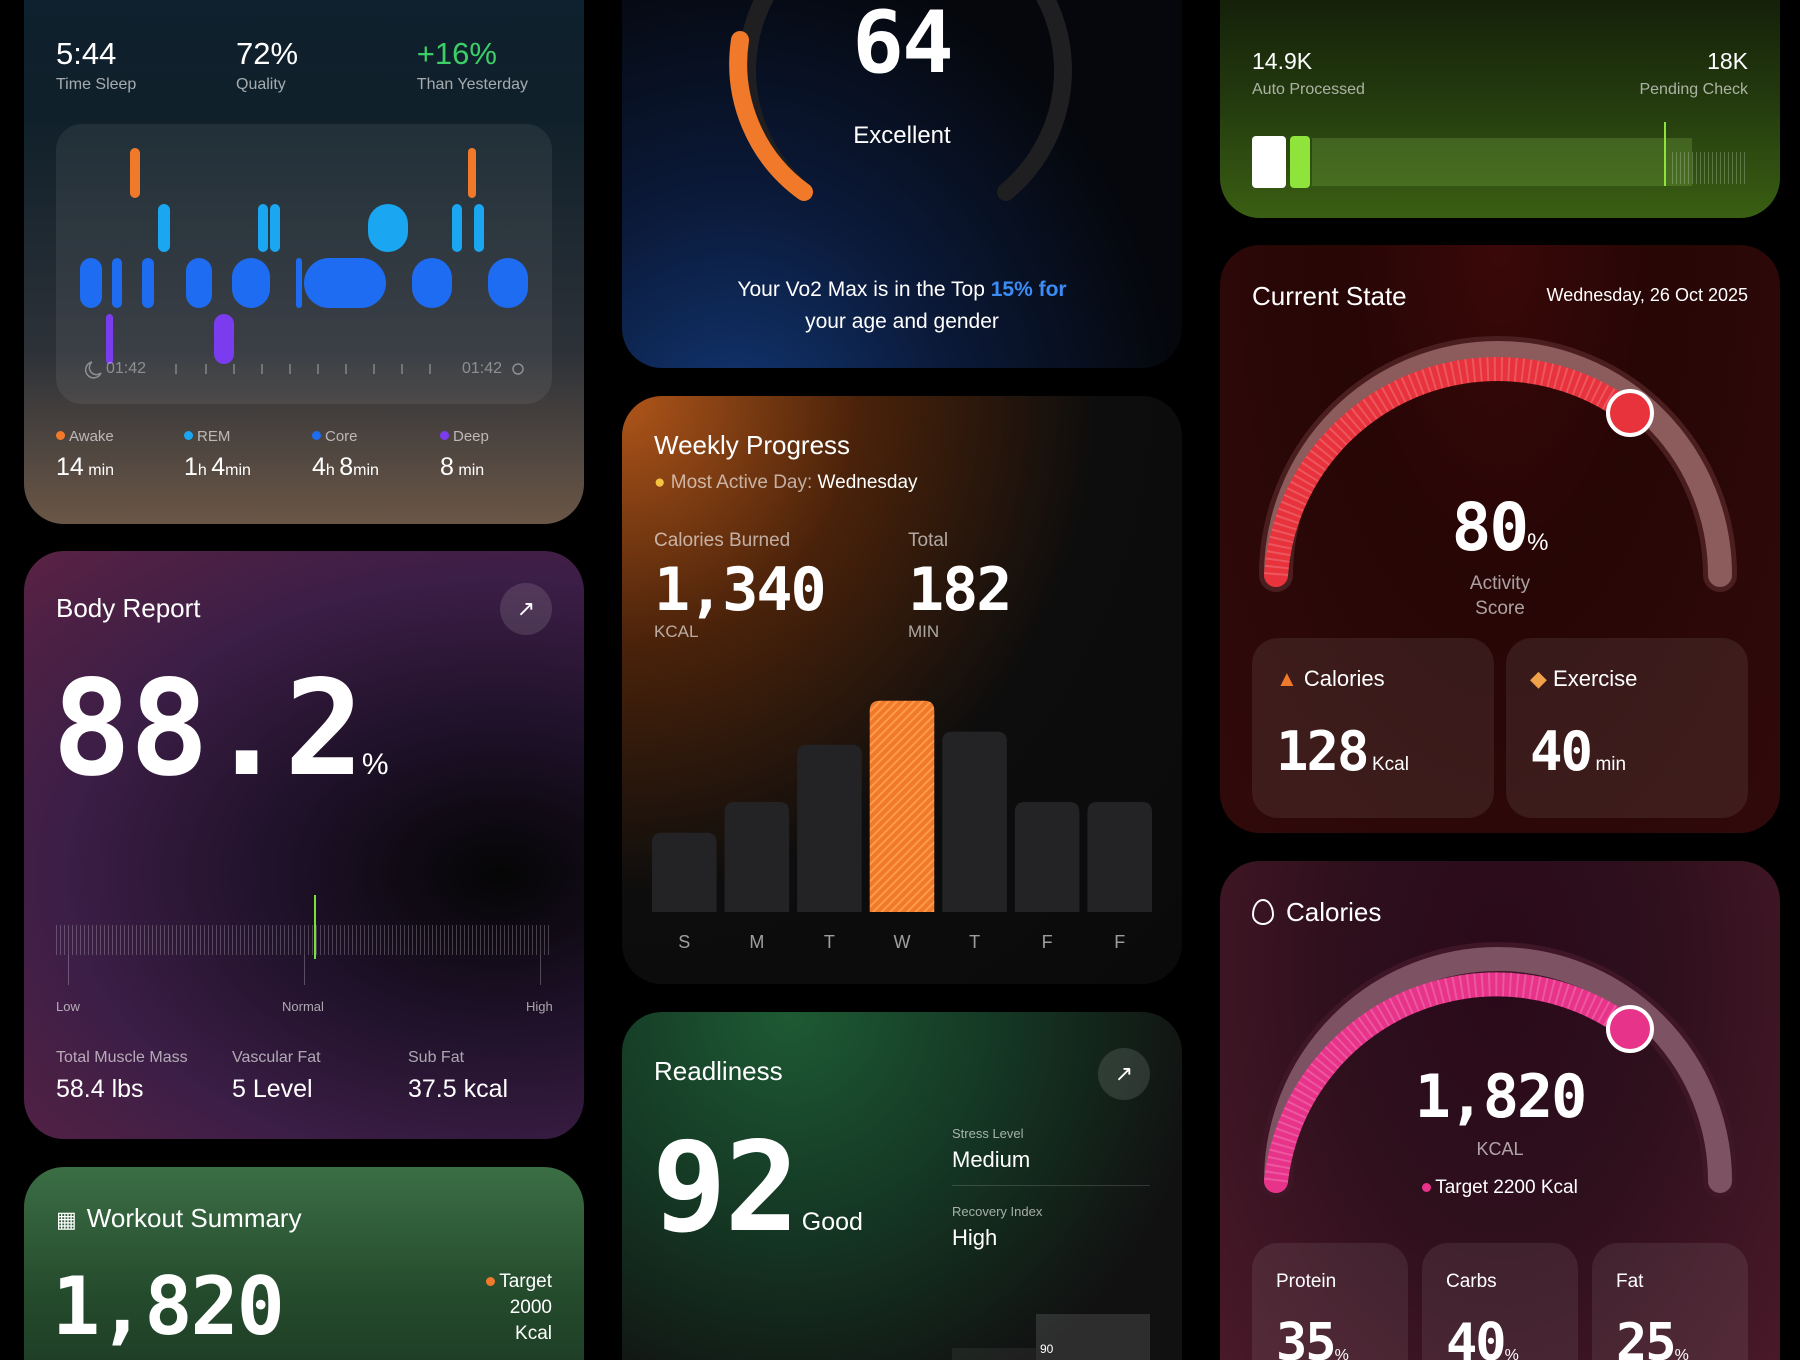  What do you see at coordinates (1471, 1281) in the screenshot?
I see `carbs-label: Carbs` at bounding box center [1471, 1281].